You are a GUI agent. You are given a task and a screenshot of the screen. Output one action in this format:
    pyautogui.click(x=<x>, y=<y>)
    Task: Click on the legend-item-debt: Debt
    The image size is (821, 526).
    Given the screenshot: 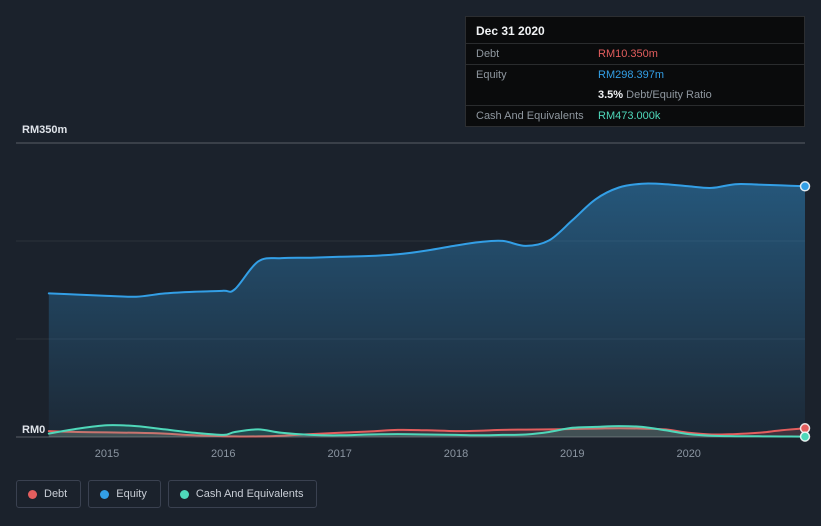 What is the action you would take?
    pyautogui.click(x=49, y=494)
    